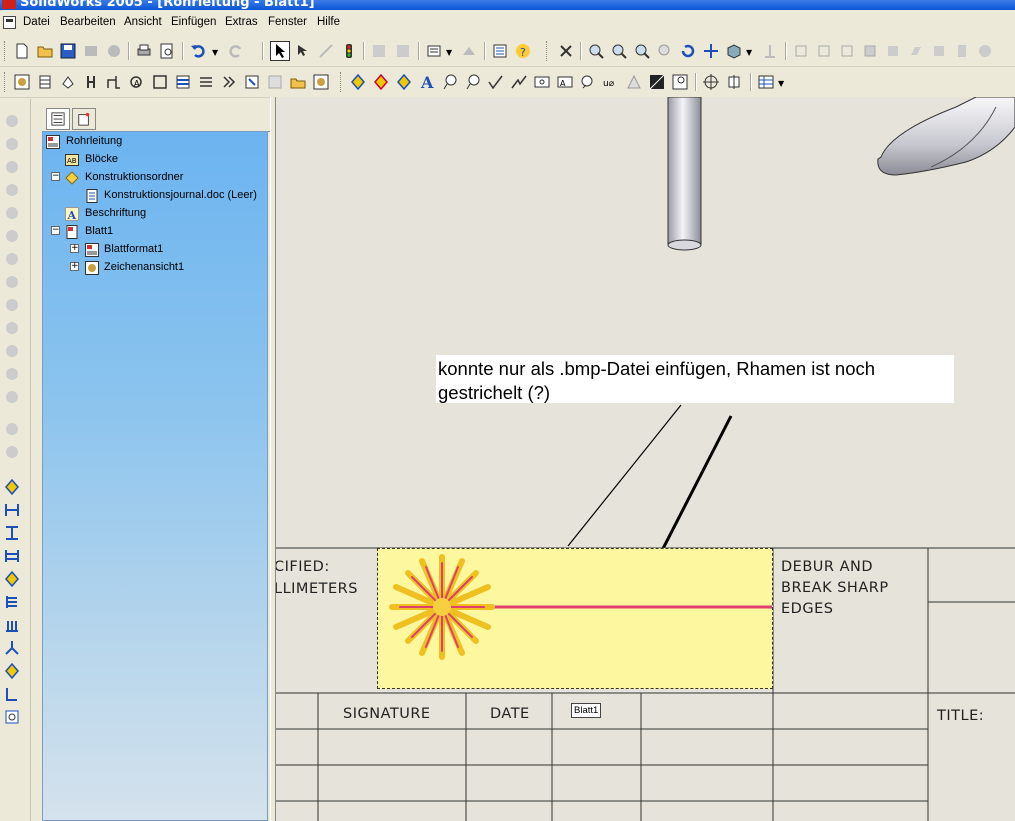  Describe the element at coordinates (68, 82) in the screenshot. I see `projected-view-icon` at that location.